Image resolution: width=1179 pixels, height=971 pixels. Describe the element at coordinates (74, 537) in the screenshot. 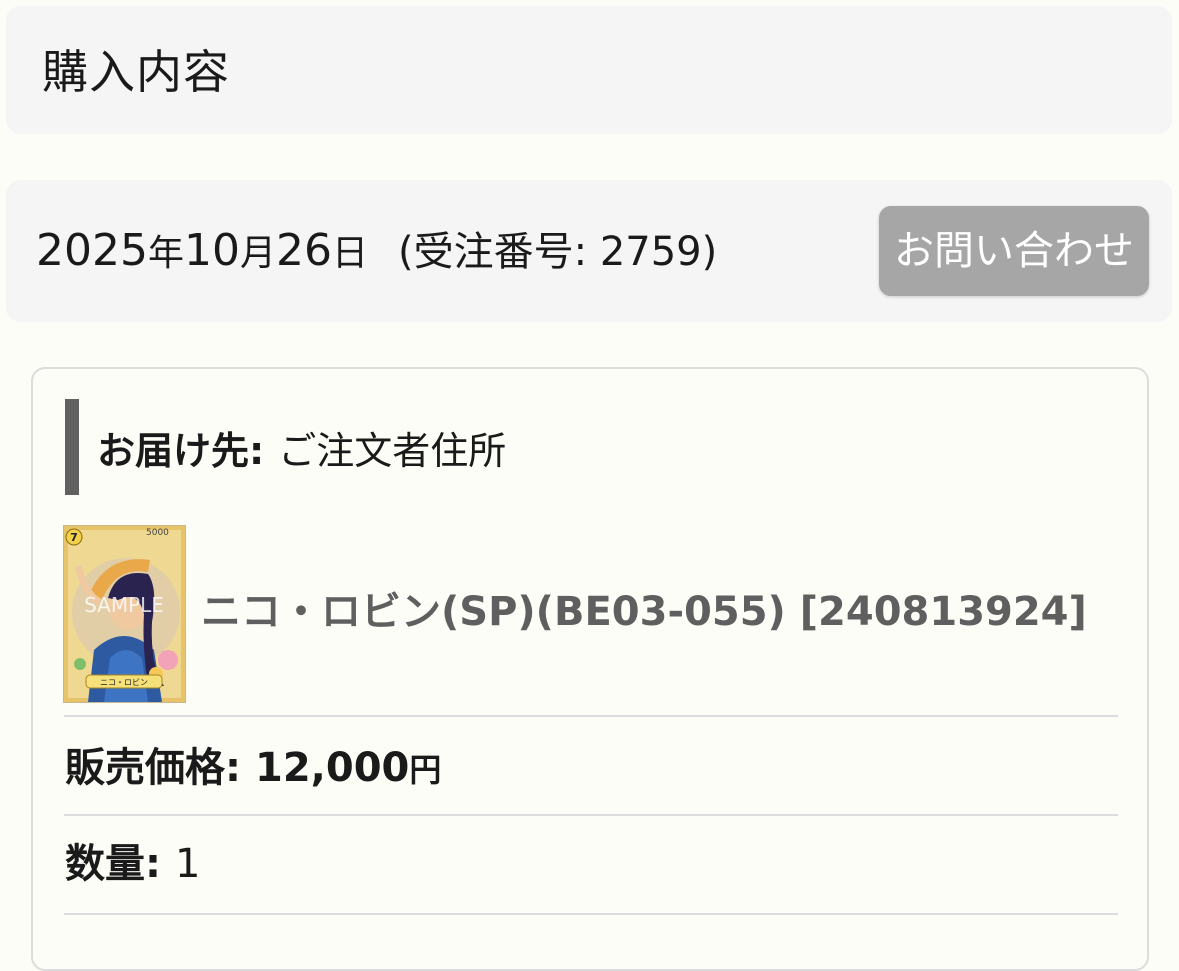

I see `card-cost: 7` at that location.